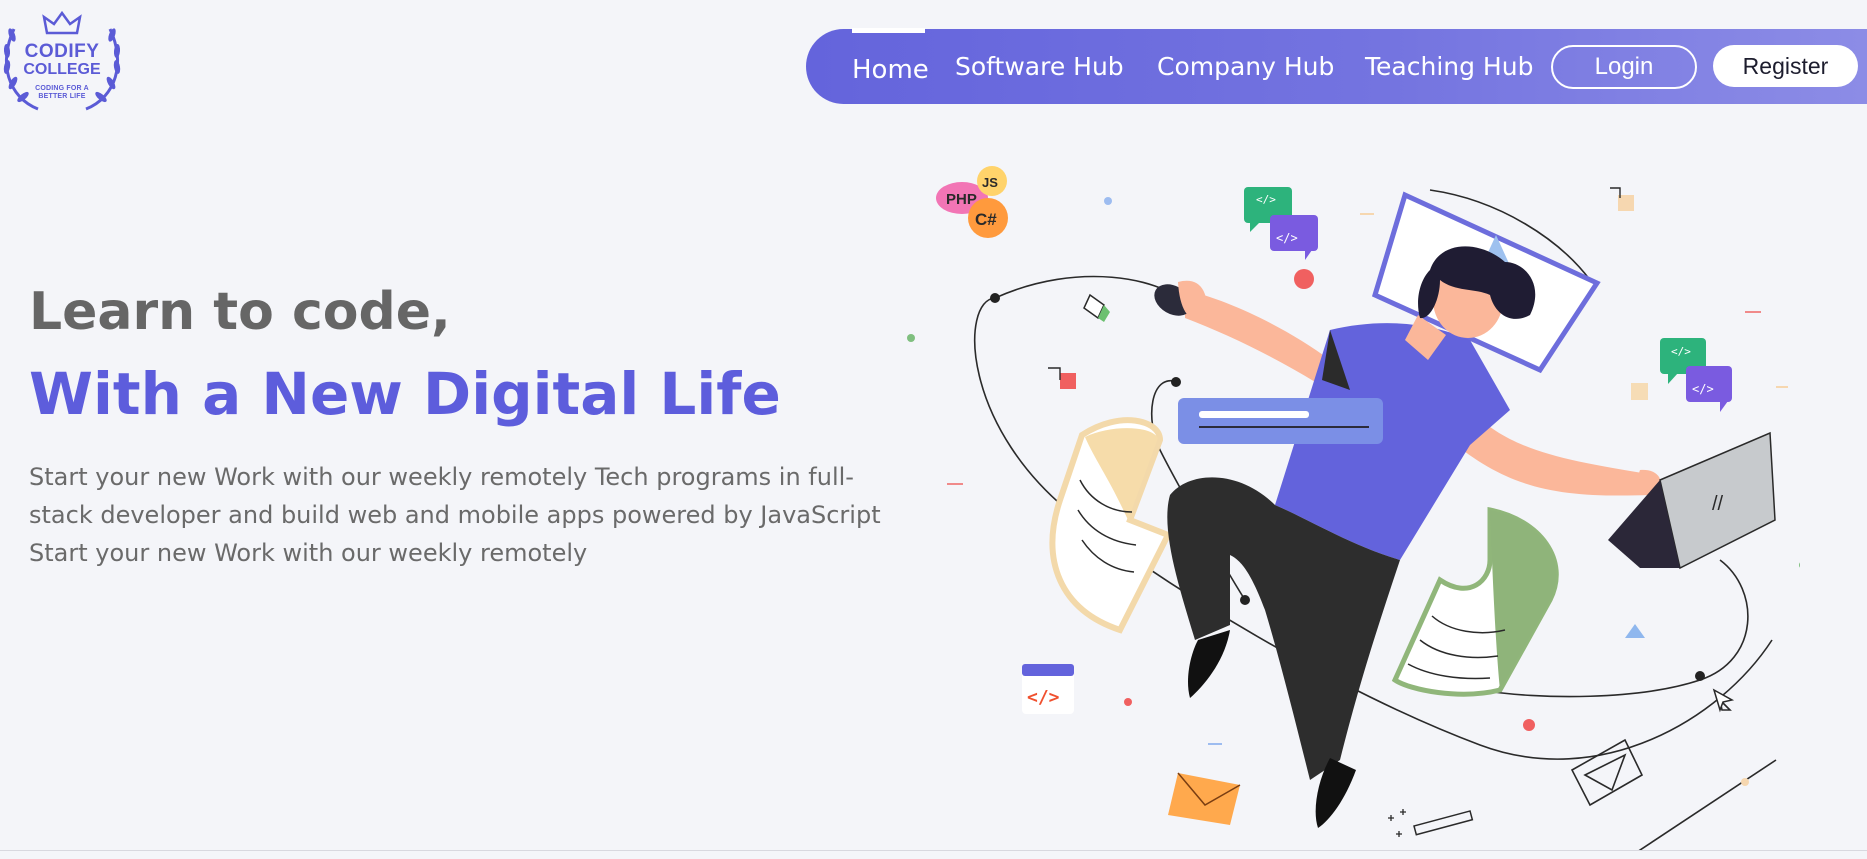 This screenshot has width=1867, height=859. I want to click on logo-line-1: CODIFY, so click(62, 51).